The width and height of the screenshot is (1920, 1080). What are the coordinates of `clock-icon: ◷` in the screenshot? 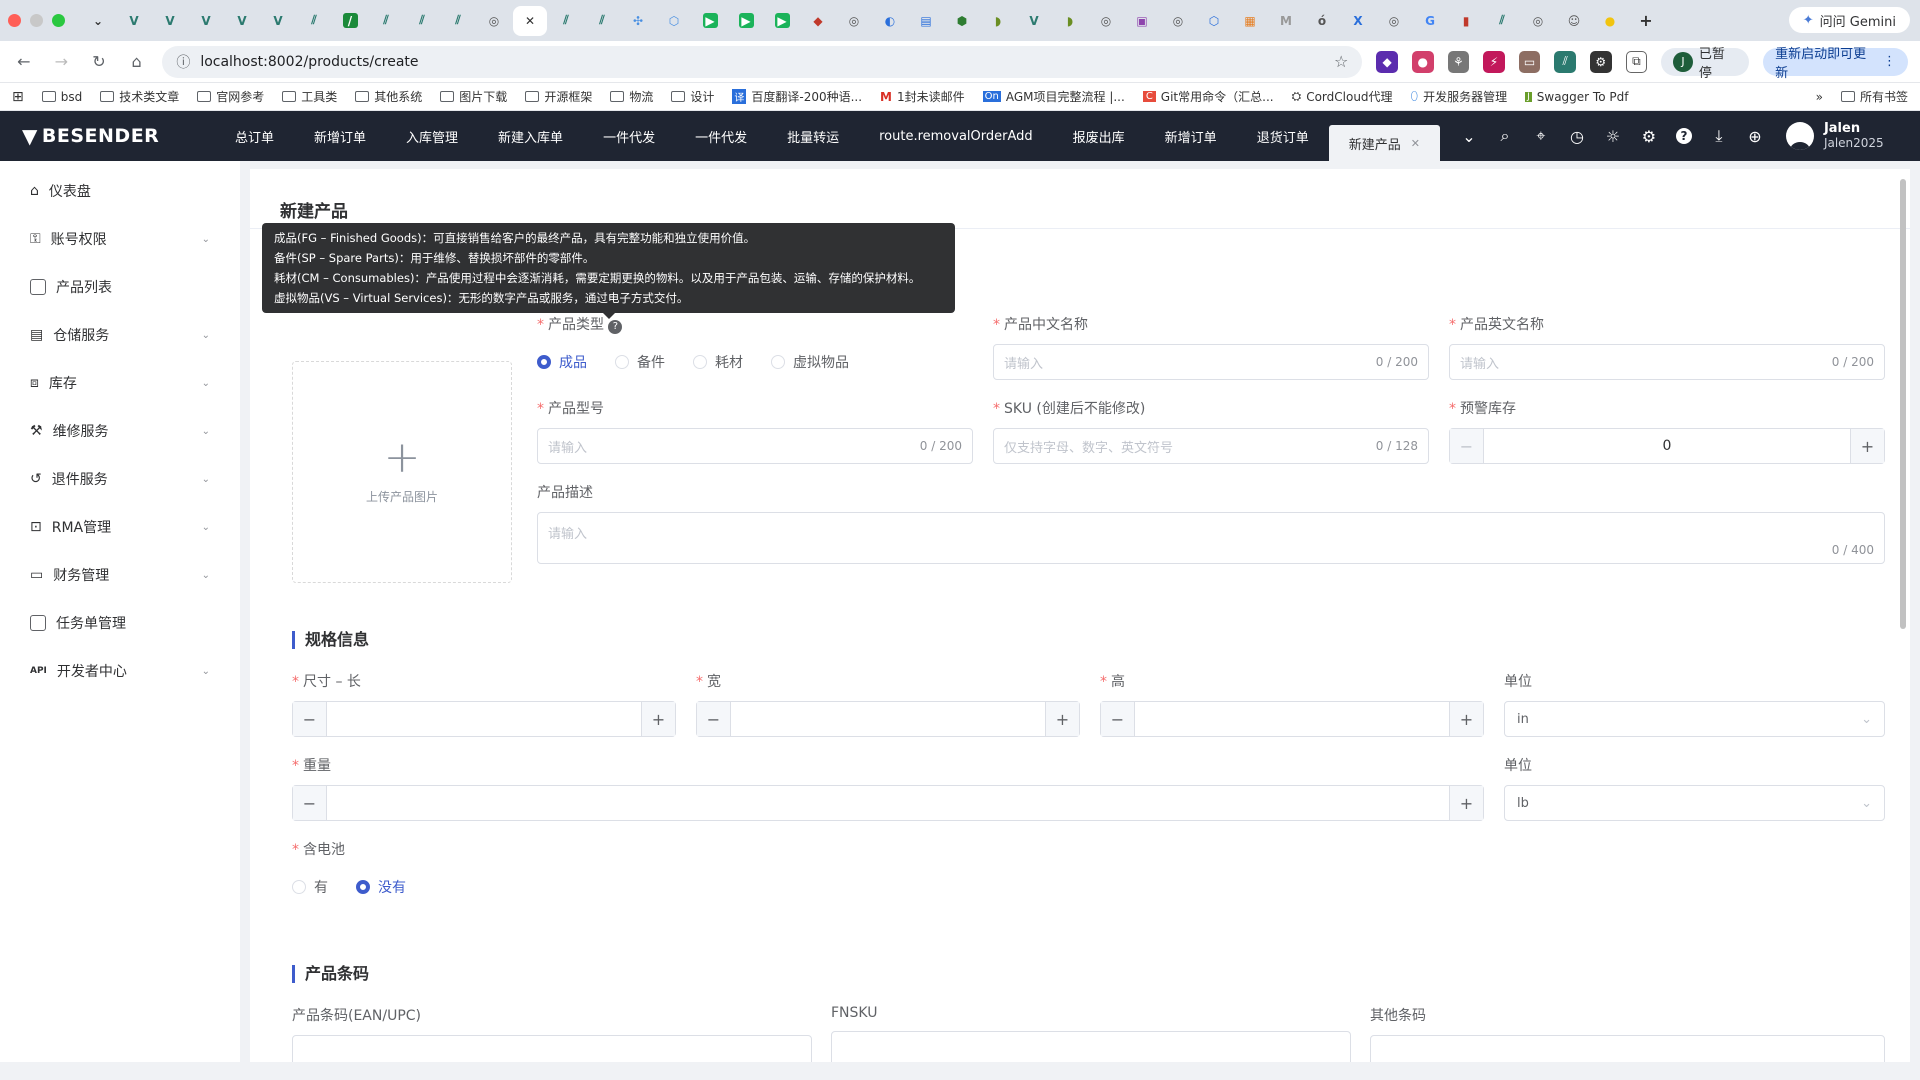 It's located at (1577, 136).